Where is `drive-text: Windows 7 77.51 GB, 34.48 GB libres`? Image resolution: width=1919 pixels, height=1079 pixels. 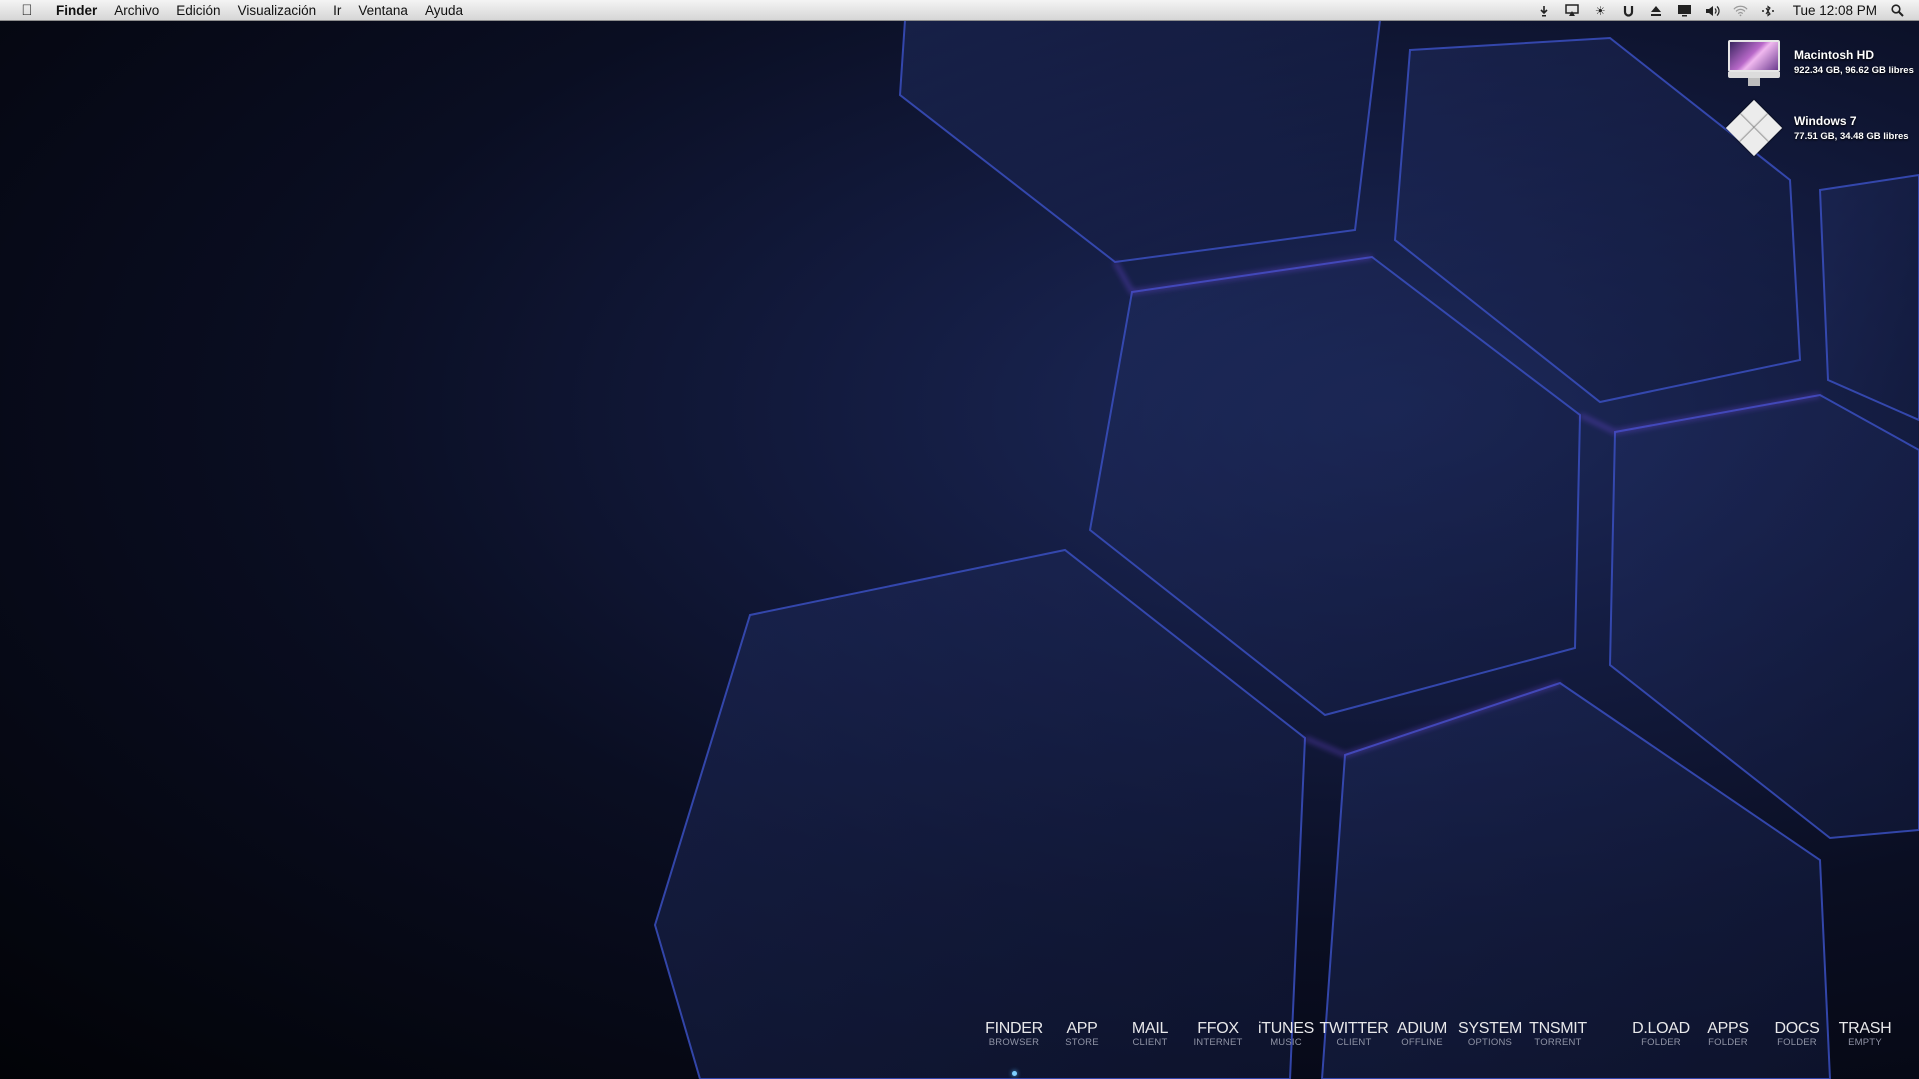 drive-text: Windows 7 77.51 GB, 34.48 GB libres is located at coordinates (1851, 128).